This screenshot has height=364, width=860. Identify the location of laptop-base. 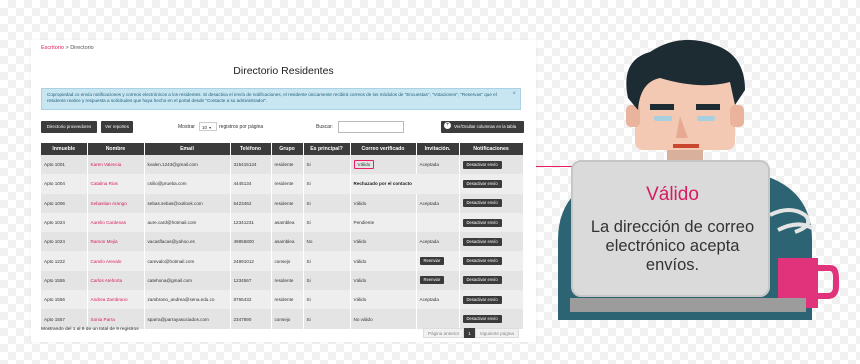
(688, 305).